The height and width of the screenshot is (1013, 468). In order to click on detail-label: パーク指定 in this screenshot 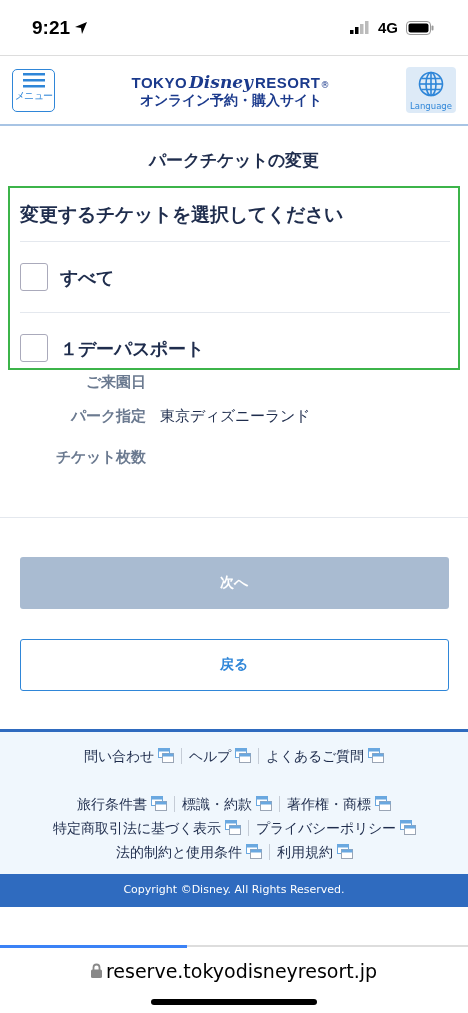, I will do `click(107, 416)`.